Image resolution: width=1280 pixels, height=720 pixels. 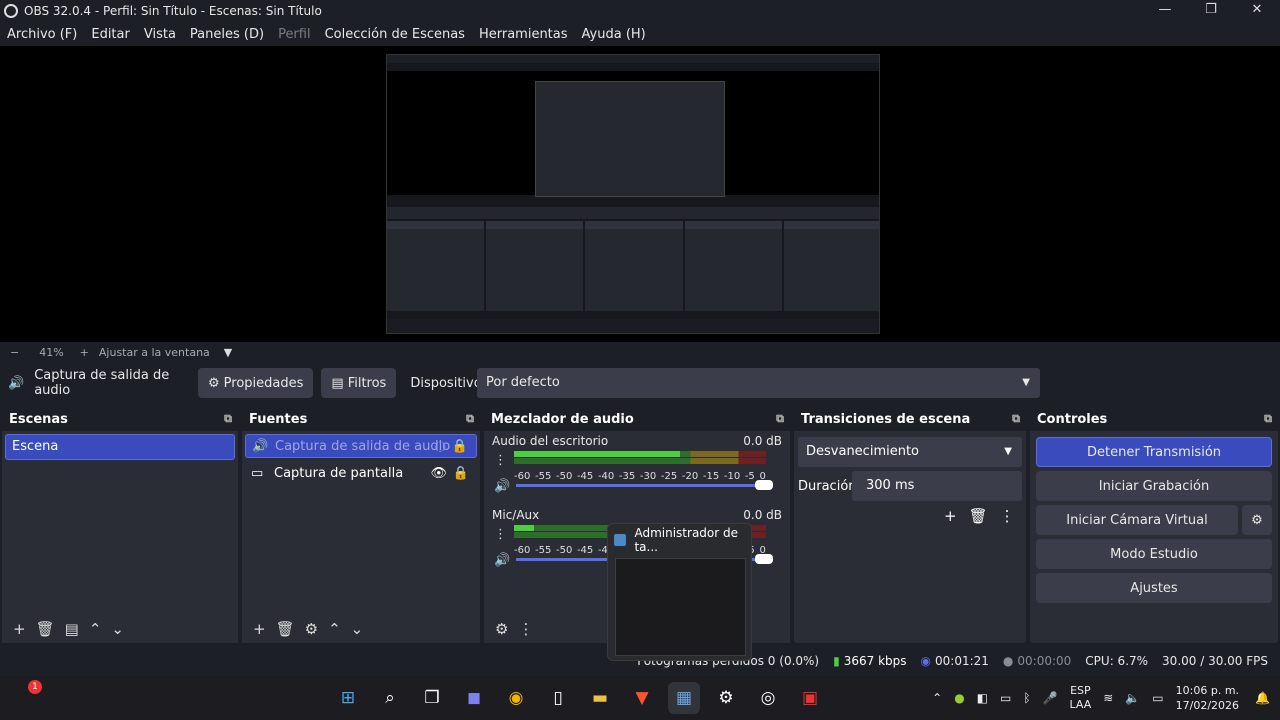 What do you see at coordinates (228, 352) in the screenshot?
I see `zoom-dropdown-arrow: ▼` at bounding box center [228, 352].